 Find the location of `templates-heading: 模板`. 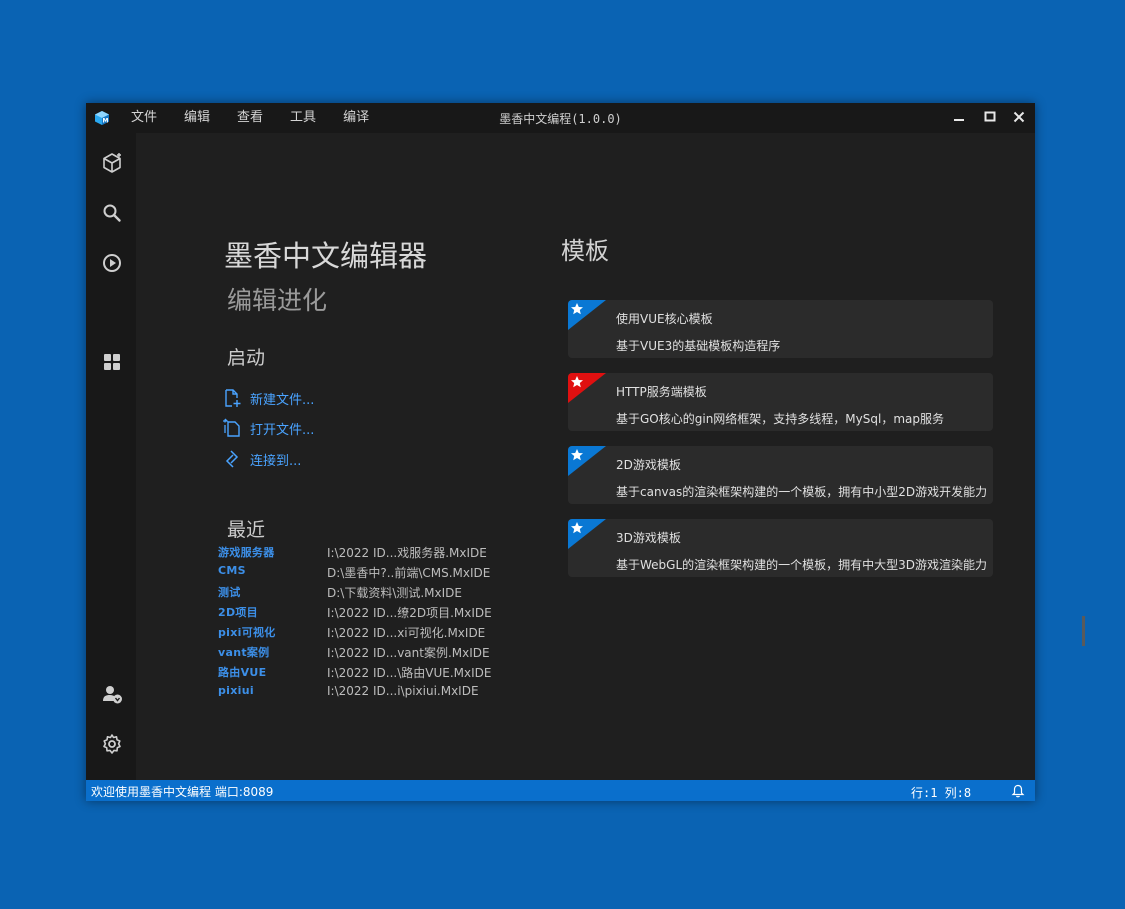

templates-heading: 模板 is located at coordinates (585, 251).